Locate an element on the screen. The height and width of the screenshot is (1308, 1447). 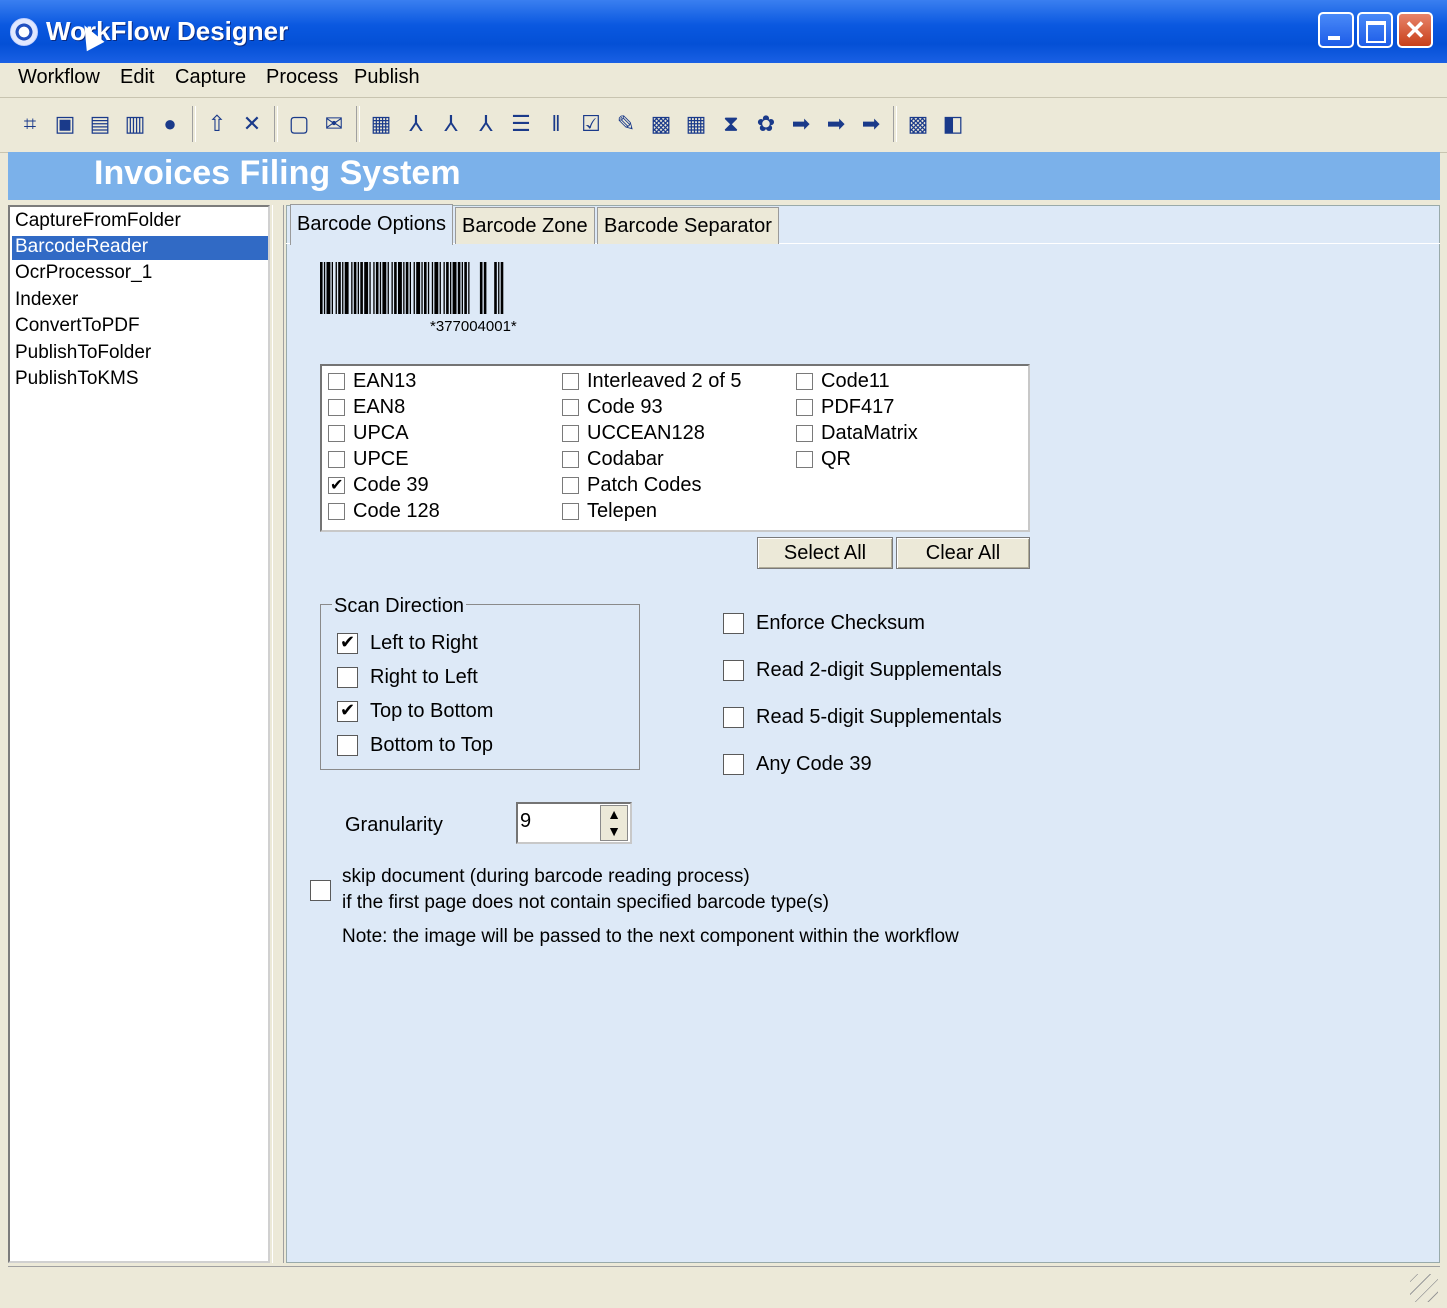
export-icon: ▩ is located at coordinates (918, 124).